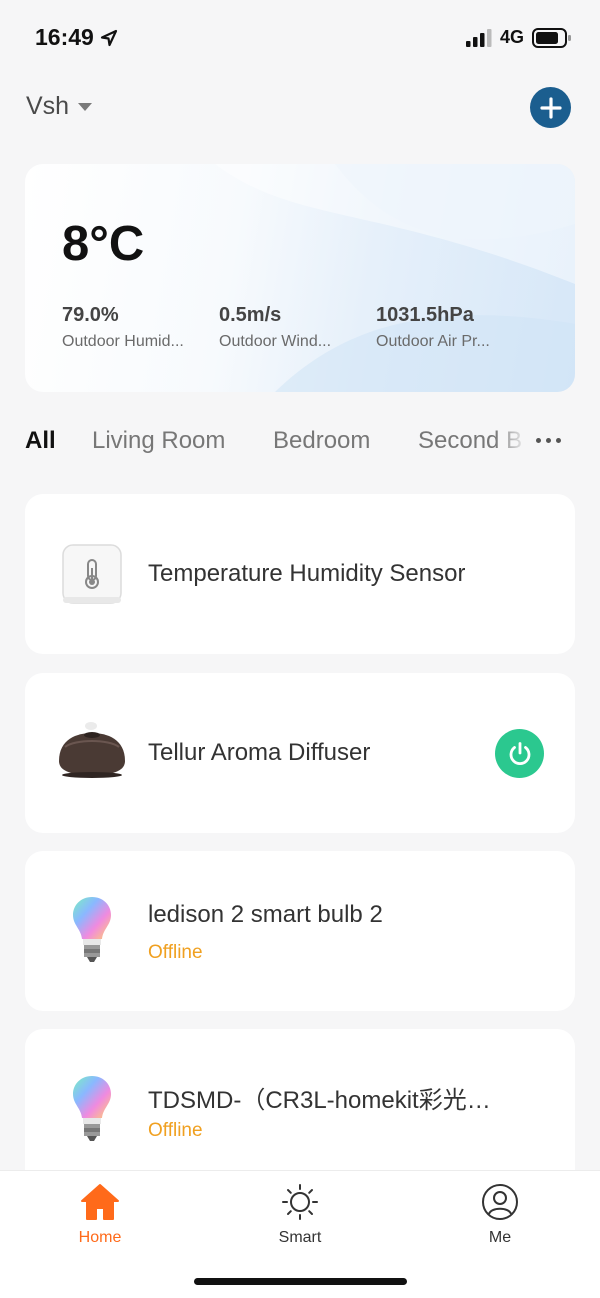 This screenshot has height=1298, width=600. Describe the element at coordinates (478, 37) in the screenshot. I see `signal-bars-icon` at that location.